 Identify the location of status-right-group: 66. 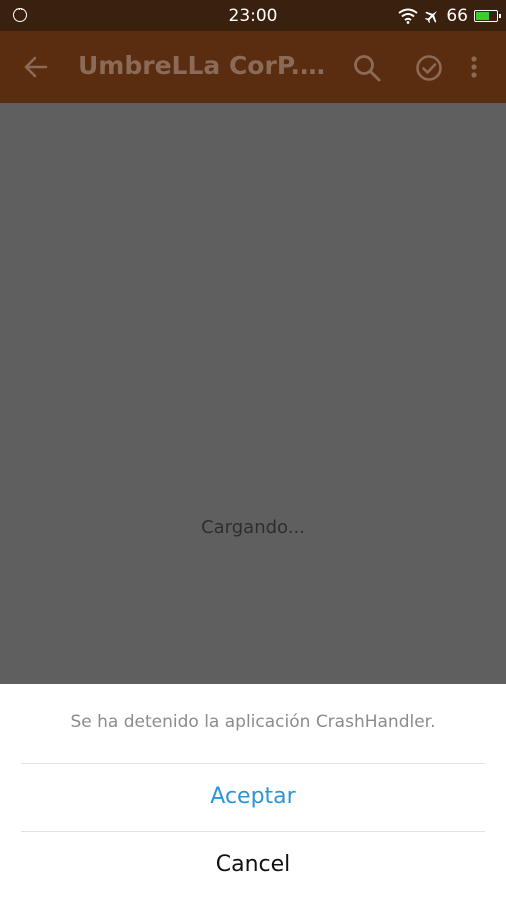
(449, 16).